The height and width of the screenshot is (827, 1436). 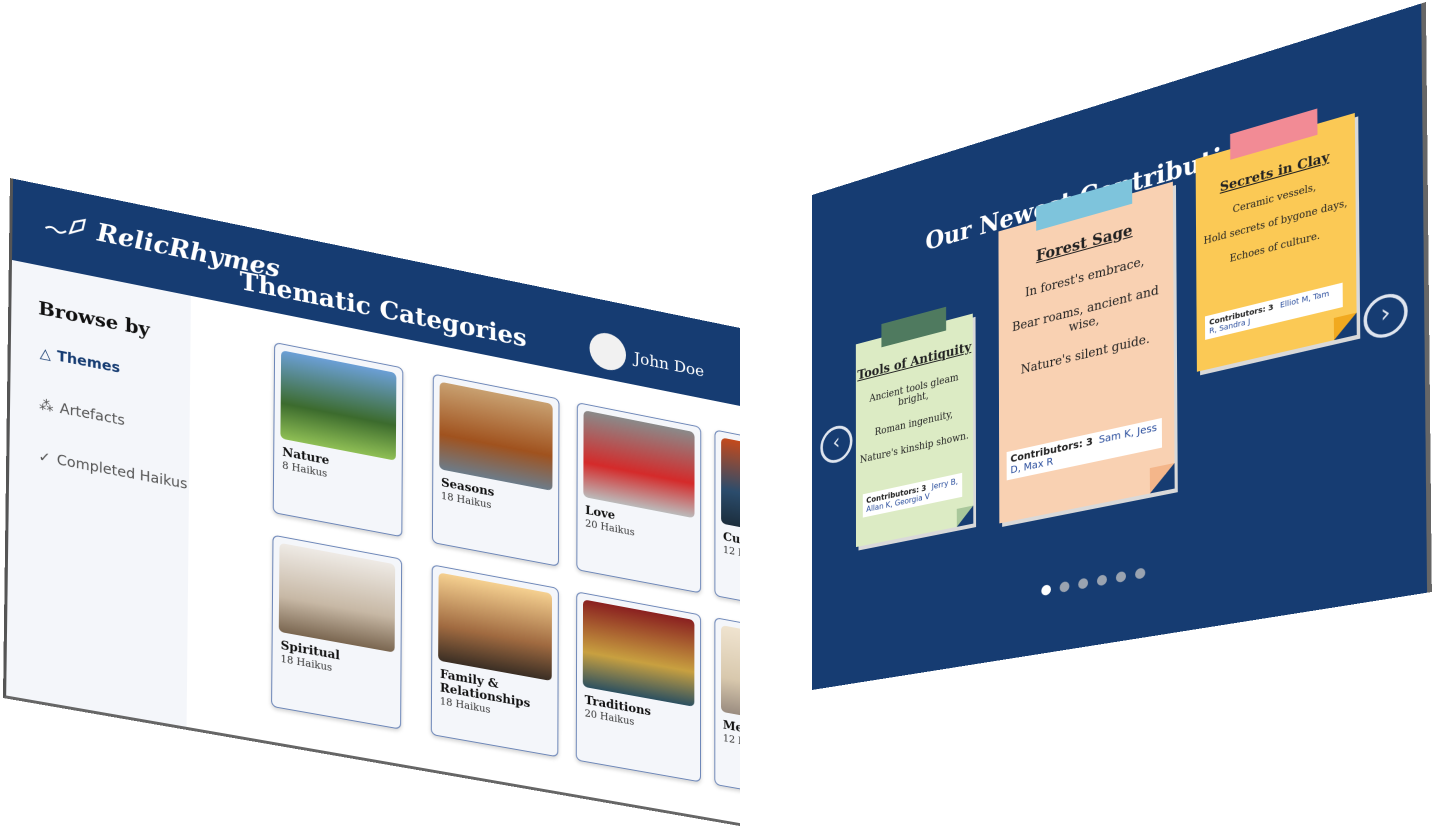 I want to click on category-card: Nature 8 Haikus, so click(x=338, y=439).